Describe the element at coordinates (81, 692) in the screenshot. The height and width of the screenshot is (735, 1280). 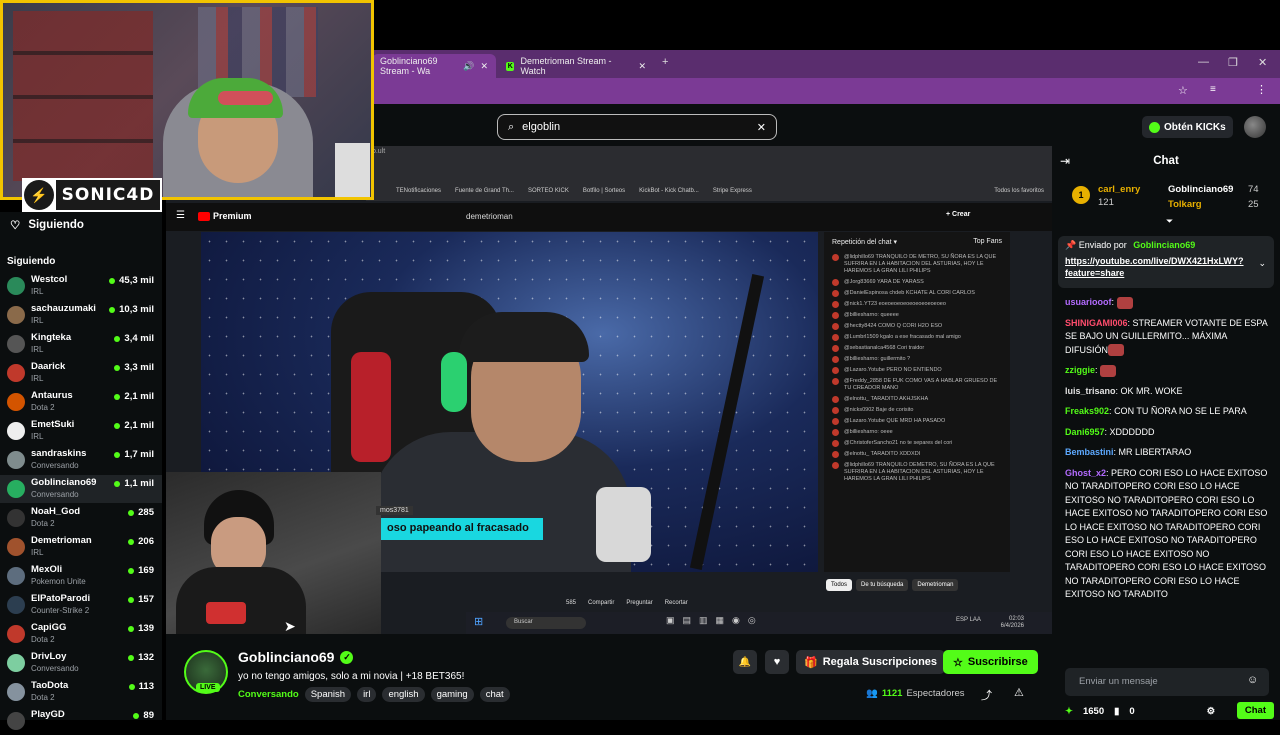
I see `sidebar-channel-taodota: TaoDota Dota 2 113` at that location.